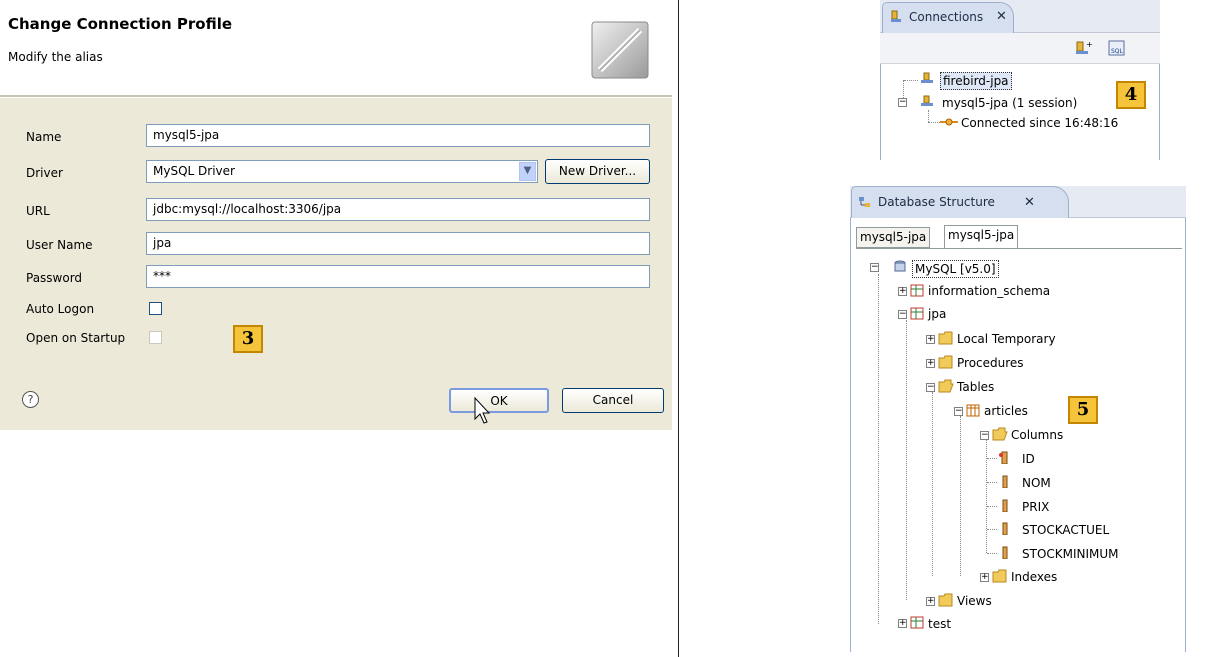 The height and width of the screenshot is (657, 1215). I want to click on tree-item-views: Views, so click(974, 601).